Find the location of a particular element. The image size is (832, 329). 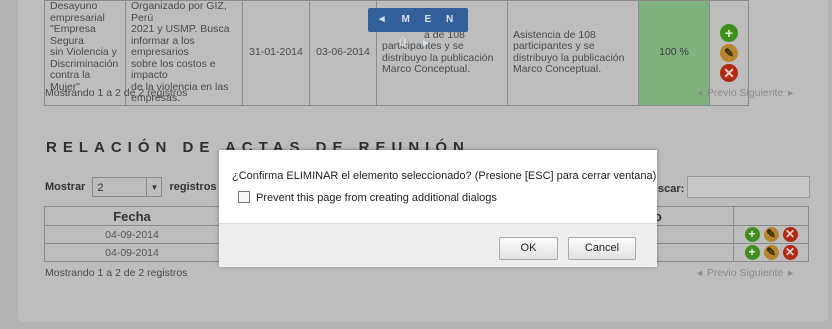

ok-button: OK is located at coordinates (528, 248).